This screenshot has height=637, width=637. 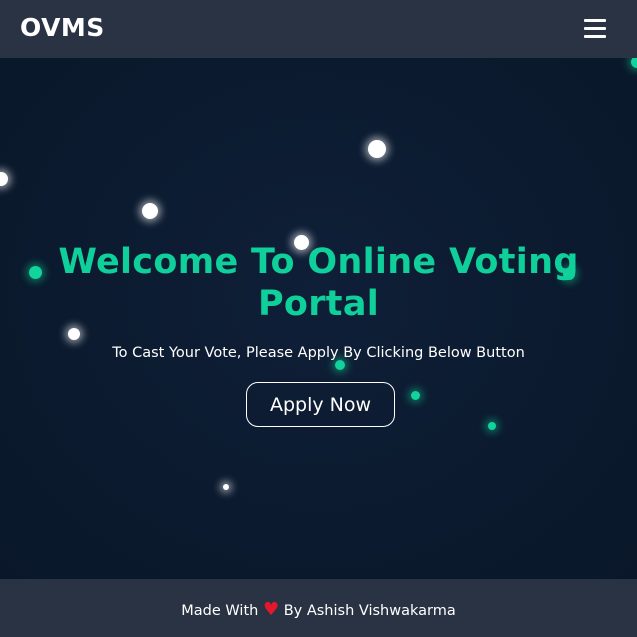 What do you see at coordinates (595, 20) in the screenshot?
I see `menu-bar-top` at bounding box center [595, 20].